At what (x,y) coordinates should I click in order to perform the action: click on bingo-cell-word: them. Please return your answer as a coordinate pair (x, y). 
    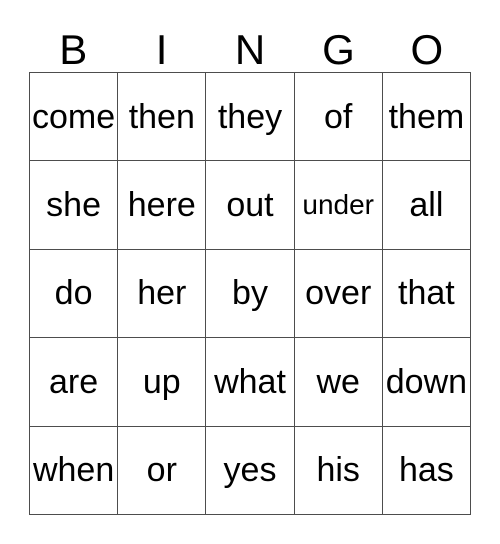
    Looking at the image, I should click on (426, 116).